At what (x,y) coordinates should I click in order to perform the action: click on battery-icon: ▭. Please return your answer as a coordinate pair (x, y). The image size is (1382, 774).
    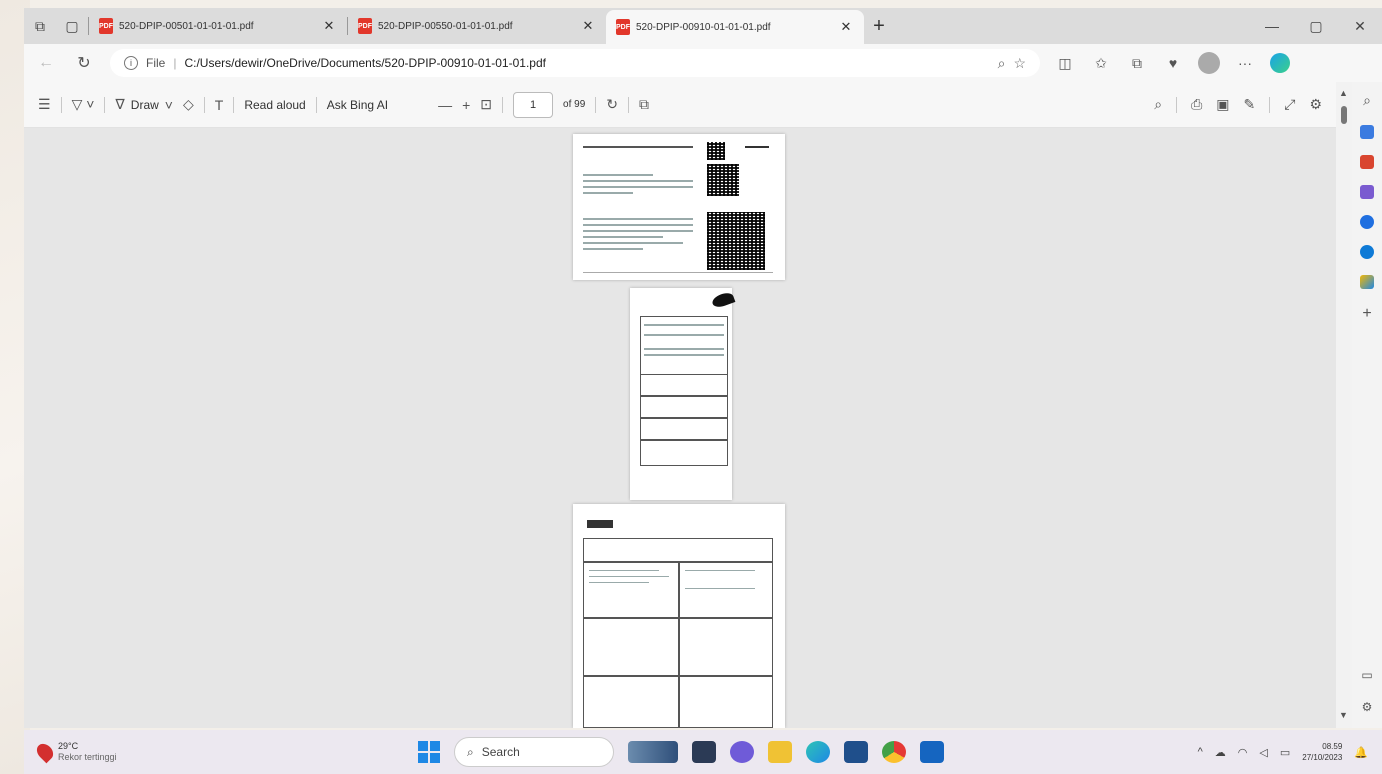
    Looking at the image, I should click on (1285, 752).